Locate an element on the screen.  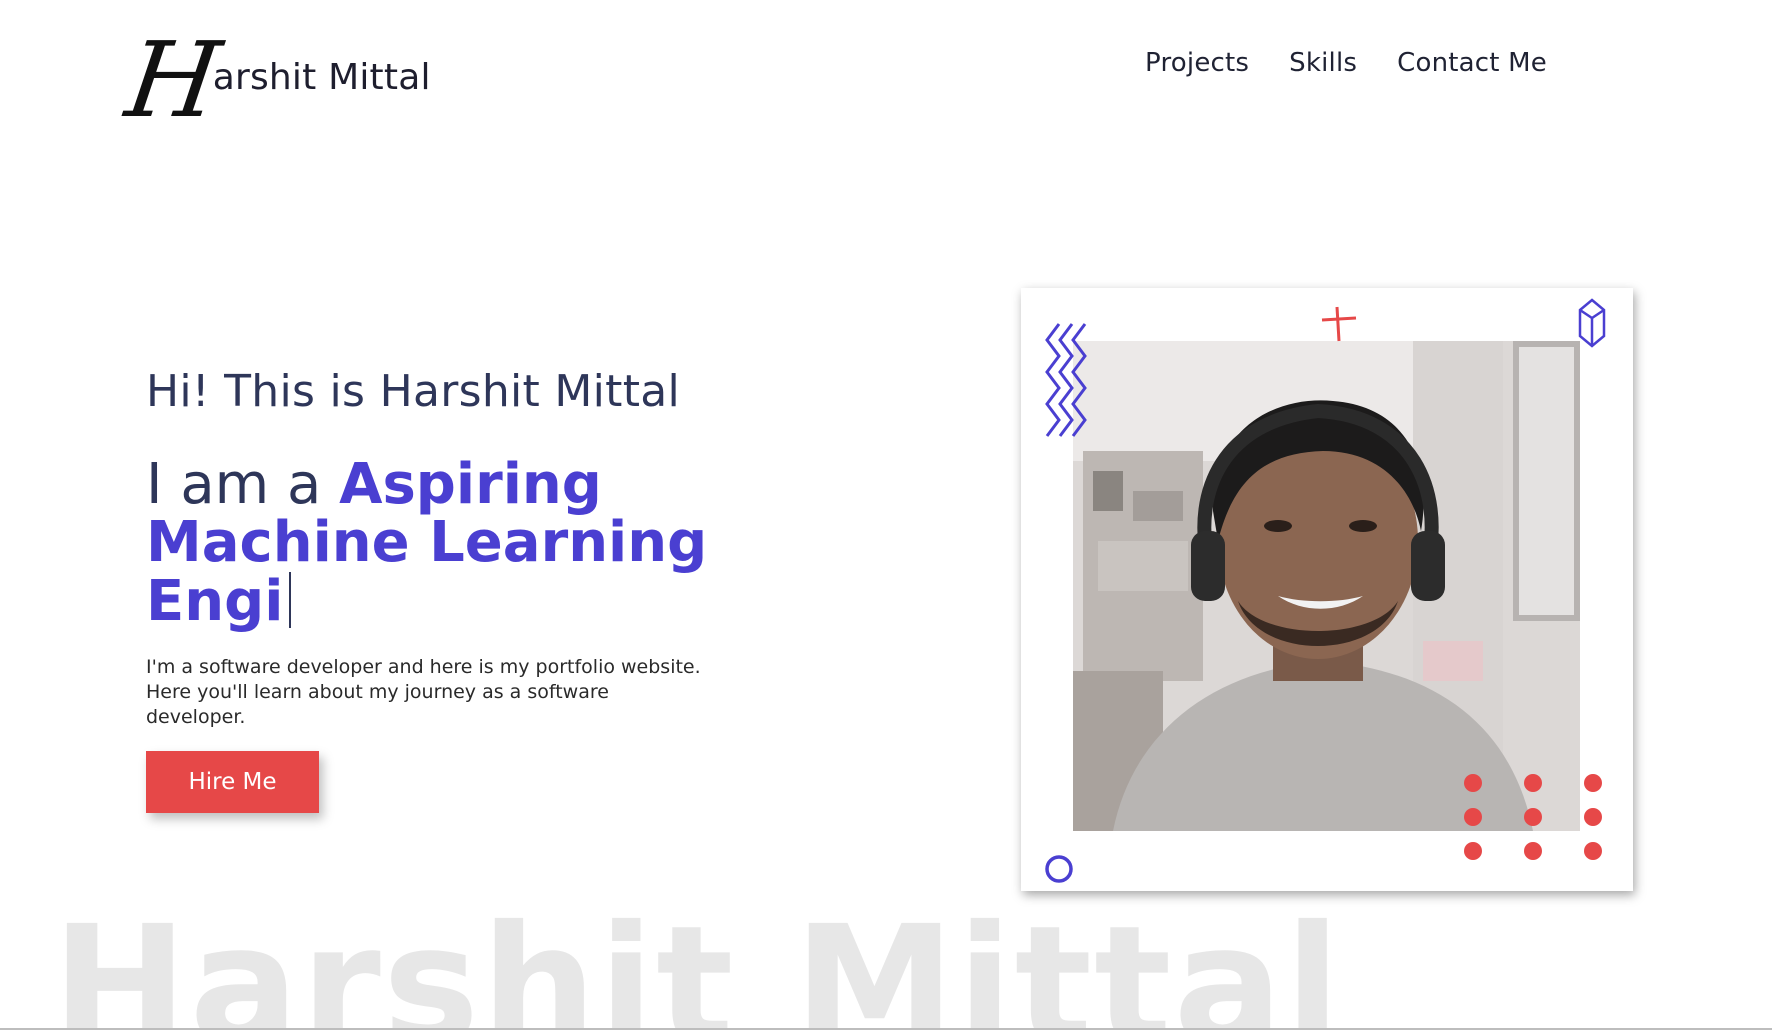
profile-photo is located at coordinates (1326, 586).